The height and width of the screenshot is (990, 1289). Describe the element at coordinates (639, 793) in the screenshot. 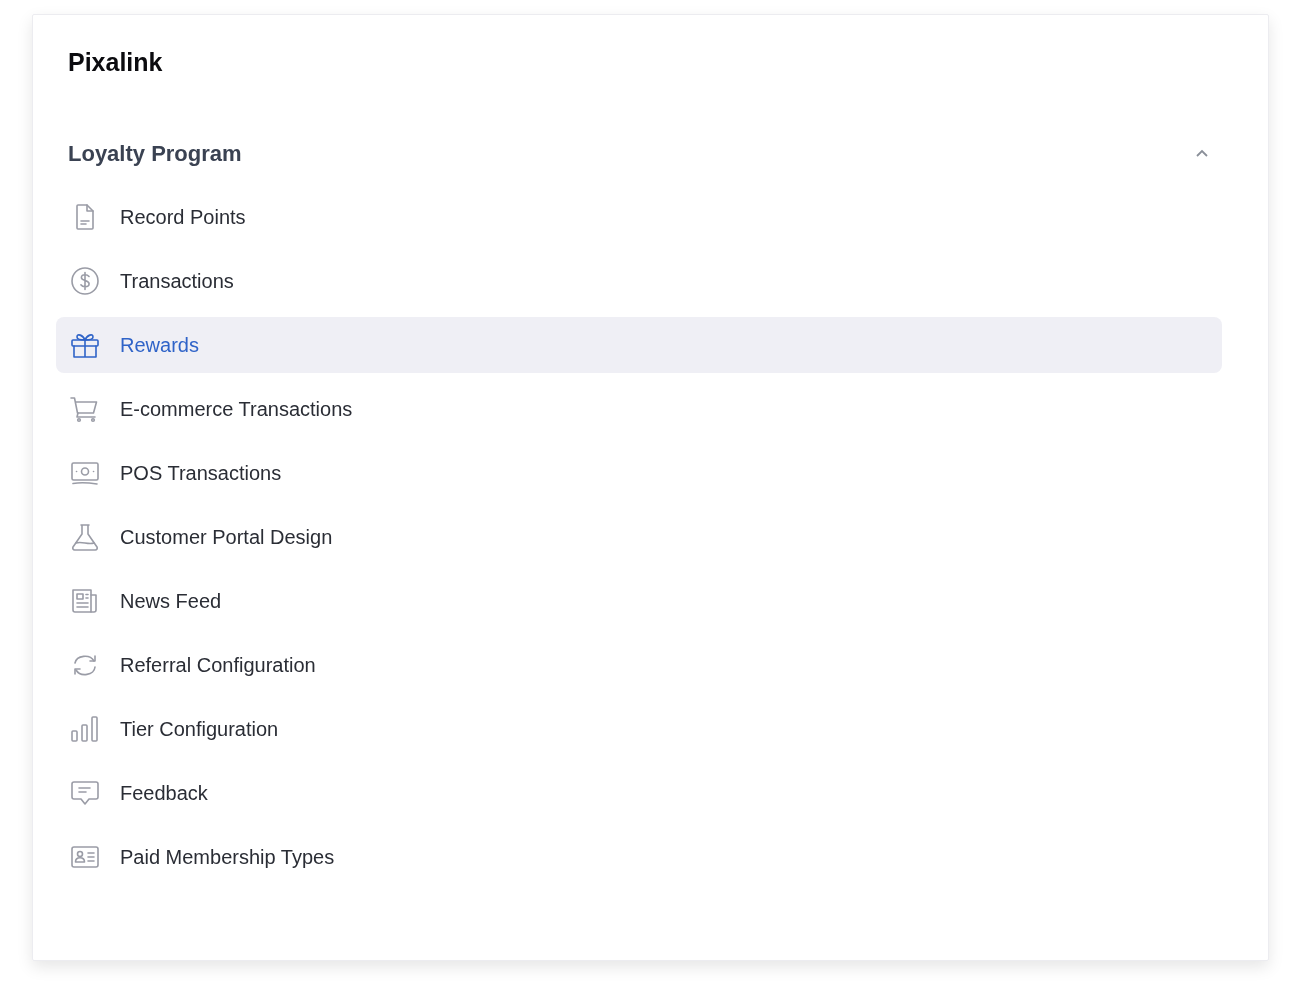

I see `sidebar-item: Feedback` at that location.